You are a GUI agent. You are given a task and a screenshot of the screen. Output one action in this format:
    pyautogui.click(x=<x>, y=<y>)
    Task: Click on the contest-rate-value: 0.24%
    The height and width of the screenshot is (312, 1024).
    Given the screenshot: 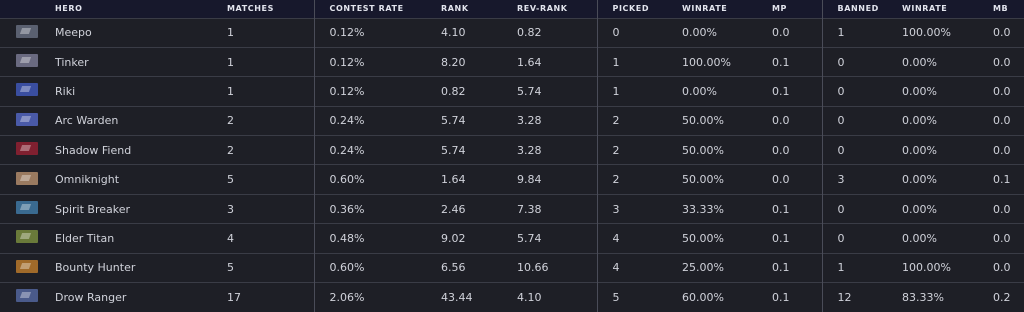 What is the action you would take?
    pyautogui.click(x=347, y=121)
    